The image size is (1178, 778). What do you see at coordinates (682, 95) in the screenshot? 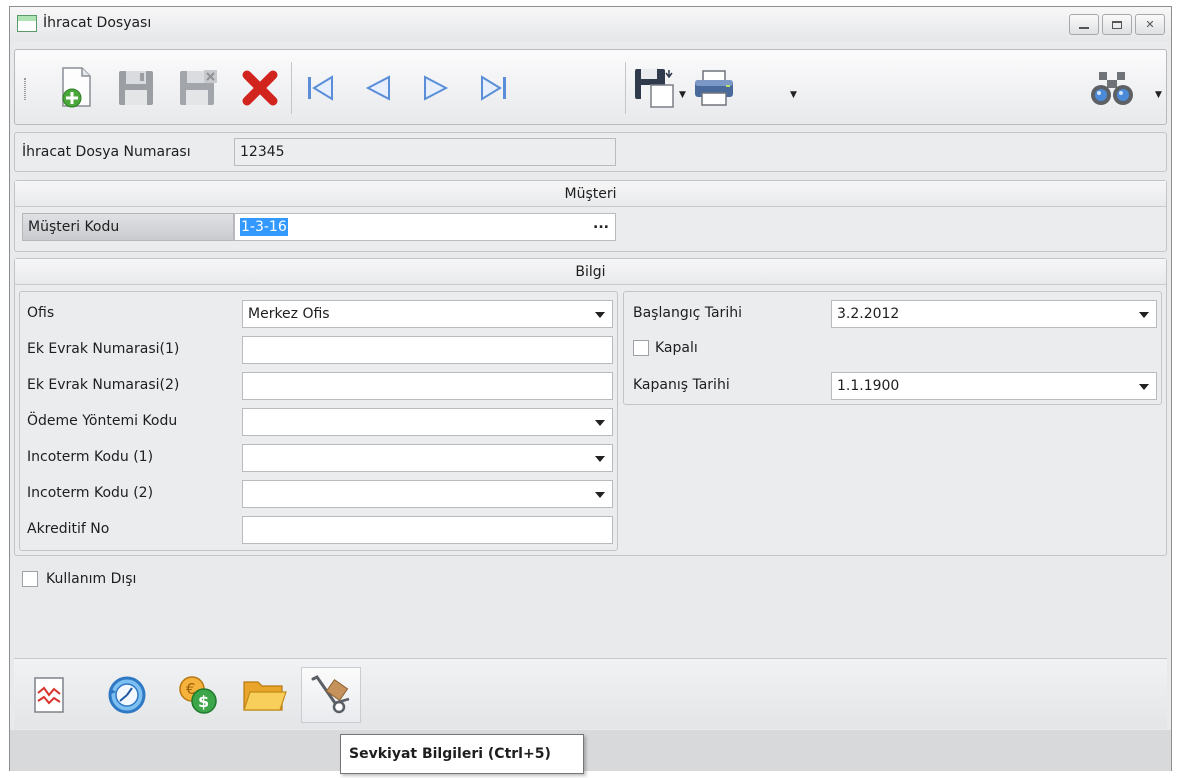
I see `export-dropdown-arrow: ▼` at bounding box center [682, 95].